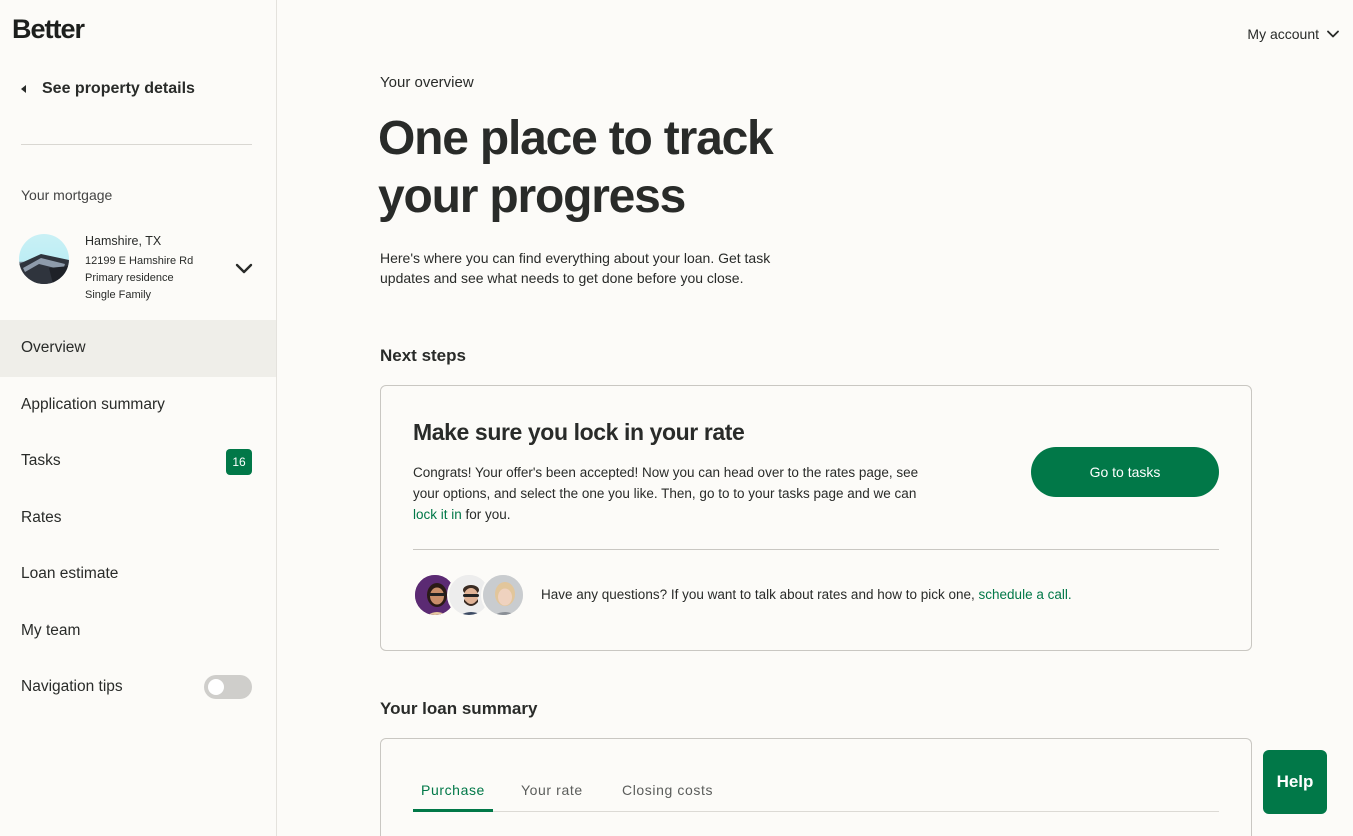 The width and height of the screenshot is (1353, 836). Describe the element at coordinates (93, 404) in the screenshot. I see `sidebar-item-label: Application summary` at that location.